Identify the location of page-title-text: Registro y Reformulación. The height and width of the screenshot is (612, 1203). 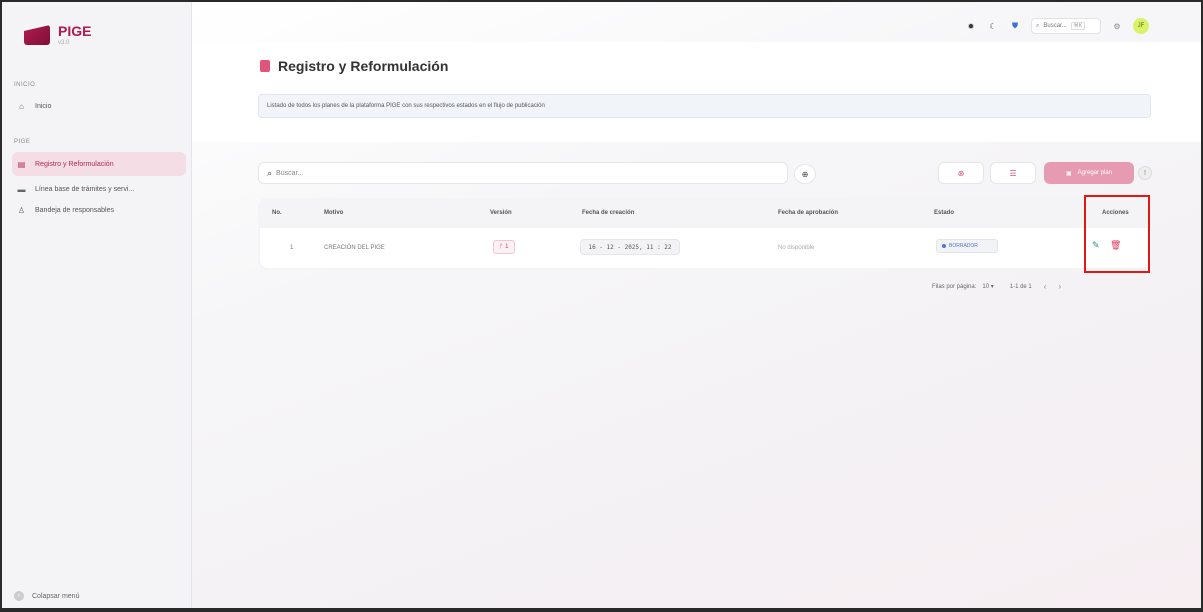
(363, 66).